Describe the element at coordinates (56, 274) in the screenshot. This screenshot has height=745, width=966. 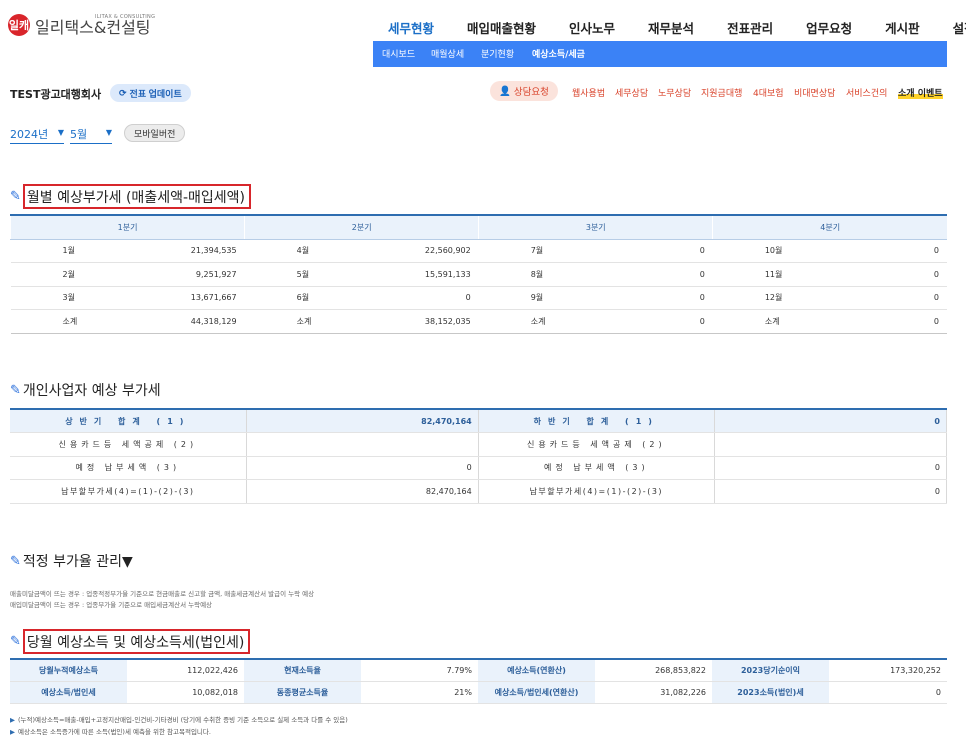
I see `month-label: 2월` at that location.